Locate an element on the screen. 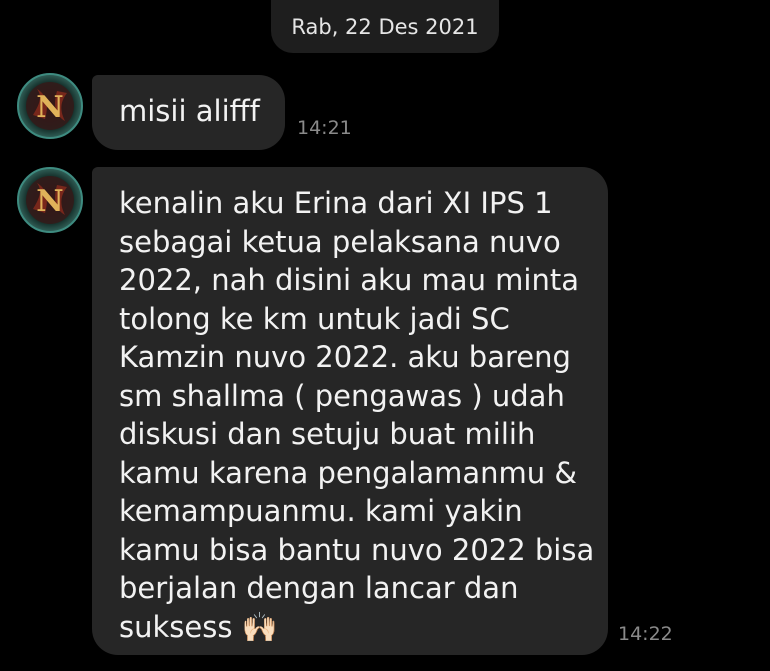  message-text-line: sm shallma ( pengawas ) udah is located at coordinates (342, 395).